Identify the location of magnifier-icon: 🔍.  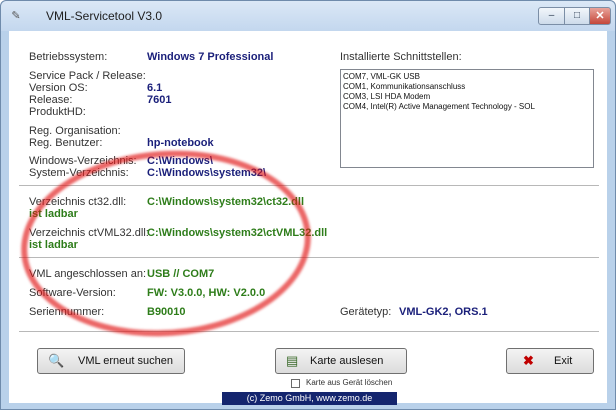
(56, 360).